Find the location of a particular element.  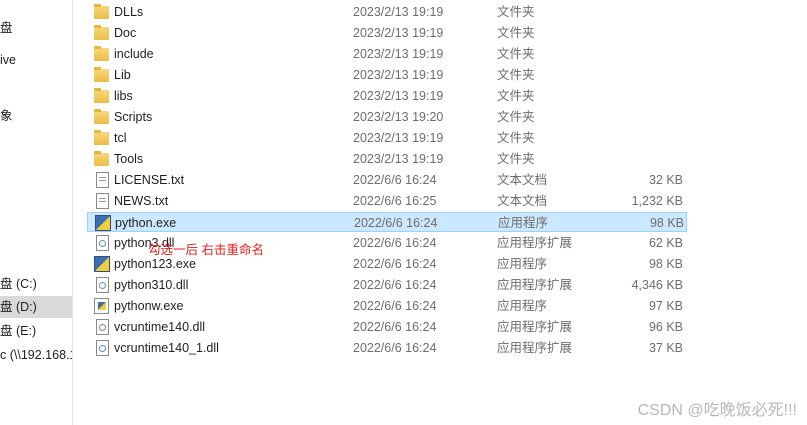

file-row: include 2023/2/13 19:19 文件夹 is located at coordinates (387, 54).